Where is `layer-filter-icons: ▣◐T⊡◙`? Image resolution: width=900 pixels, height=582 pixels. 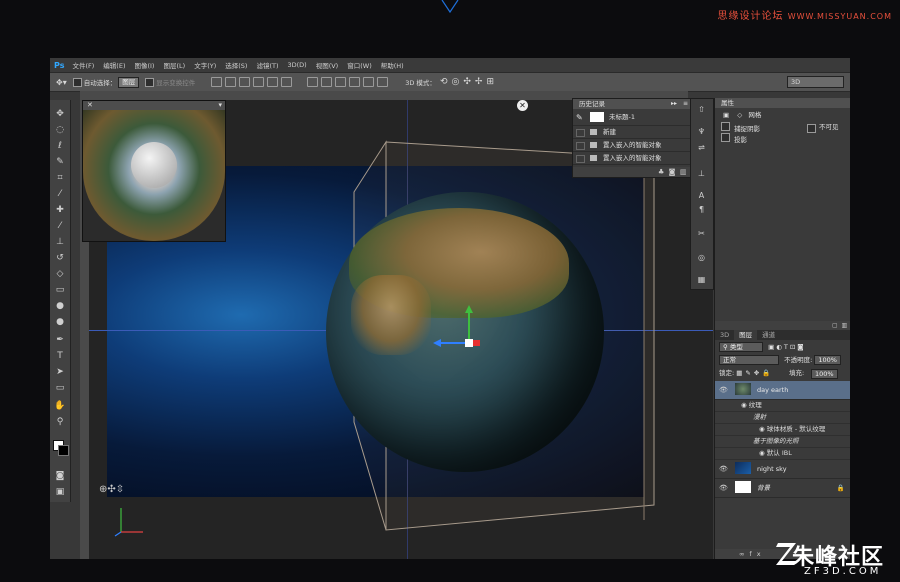
layer-filter-icons: ▣◐T⊡◙ is located at coordinates (787, 347).